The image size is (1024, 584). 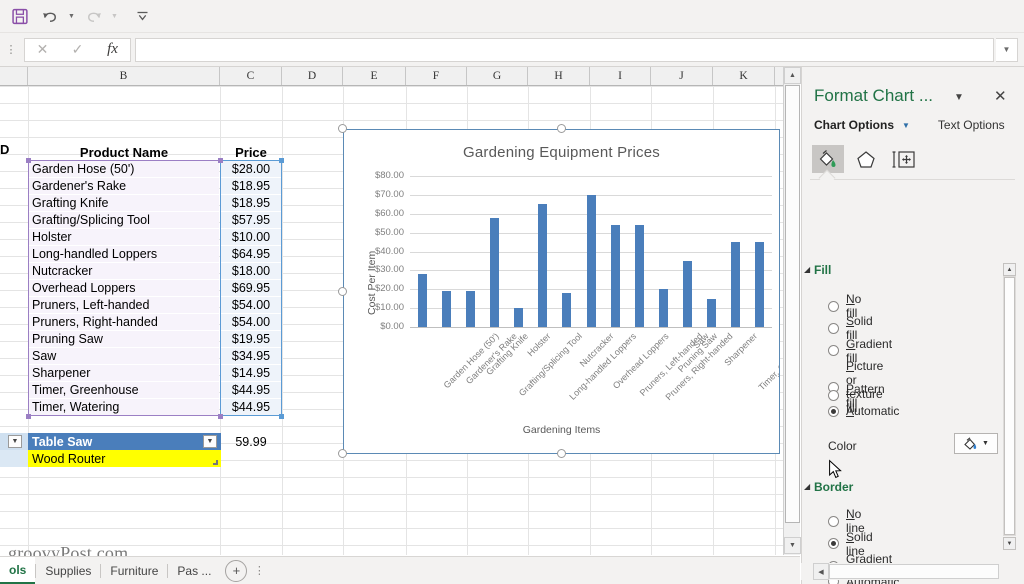 I want to click on panel-hscroll-thumb, so click(x=914, y=571).